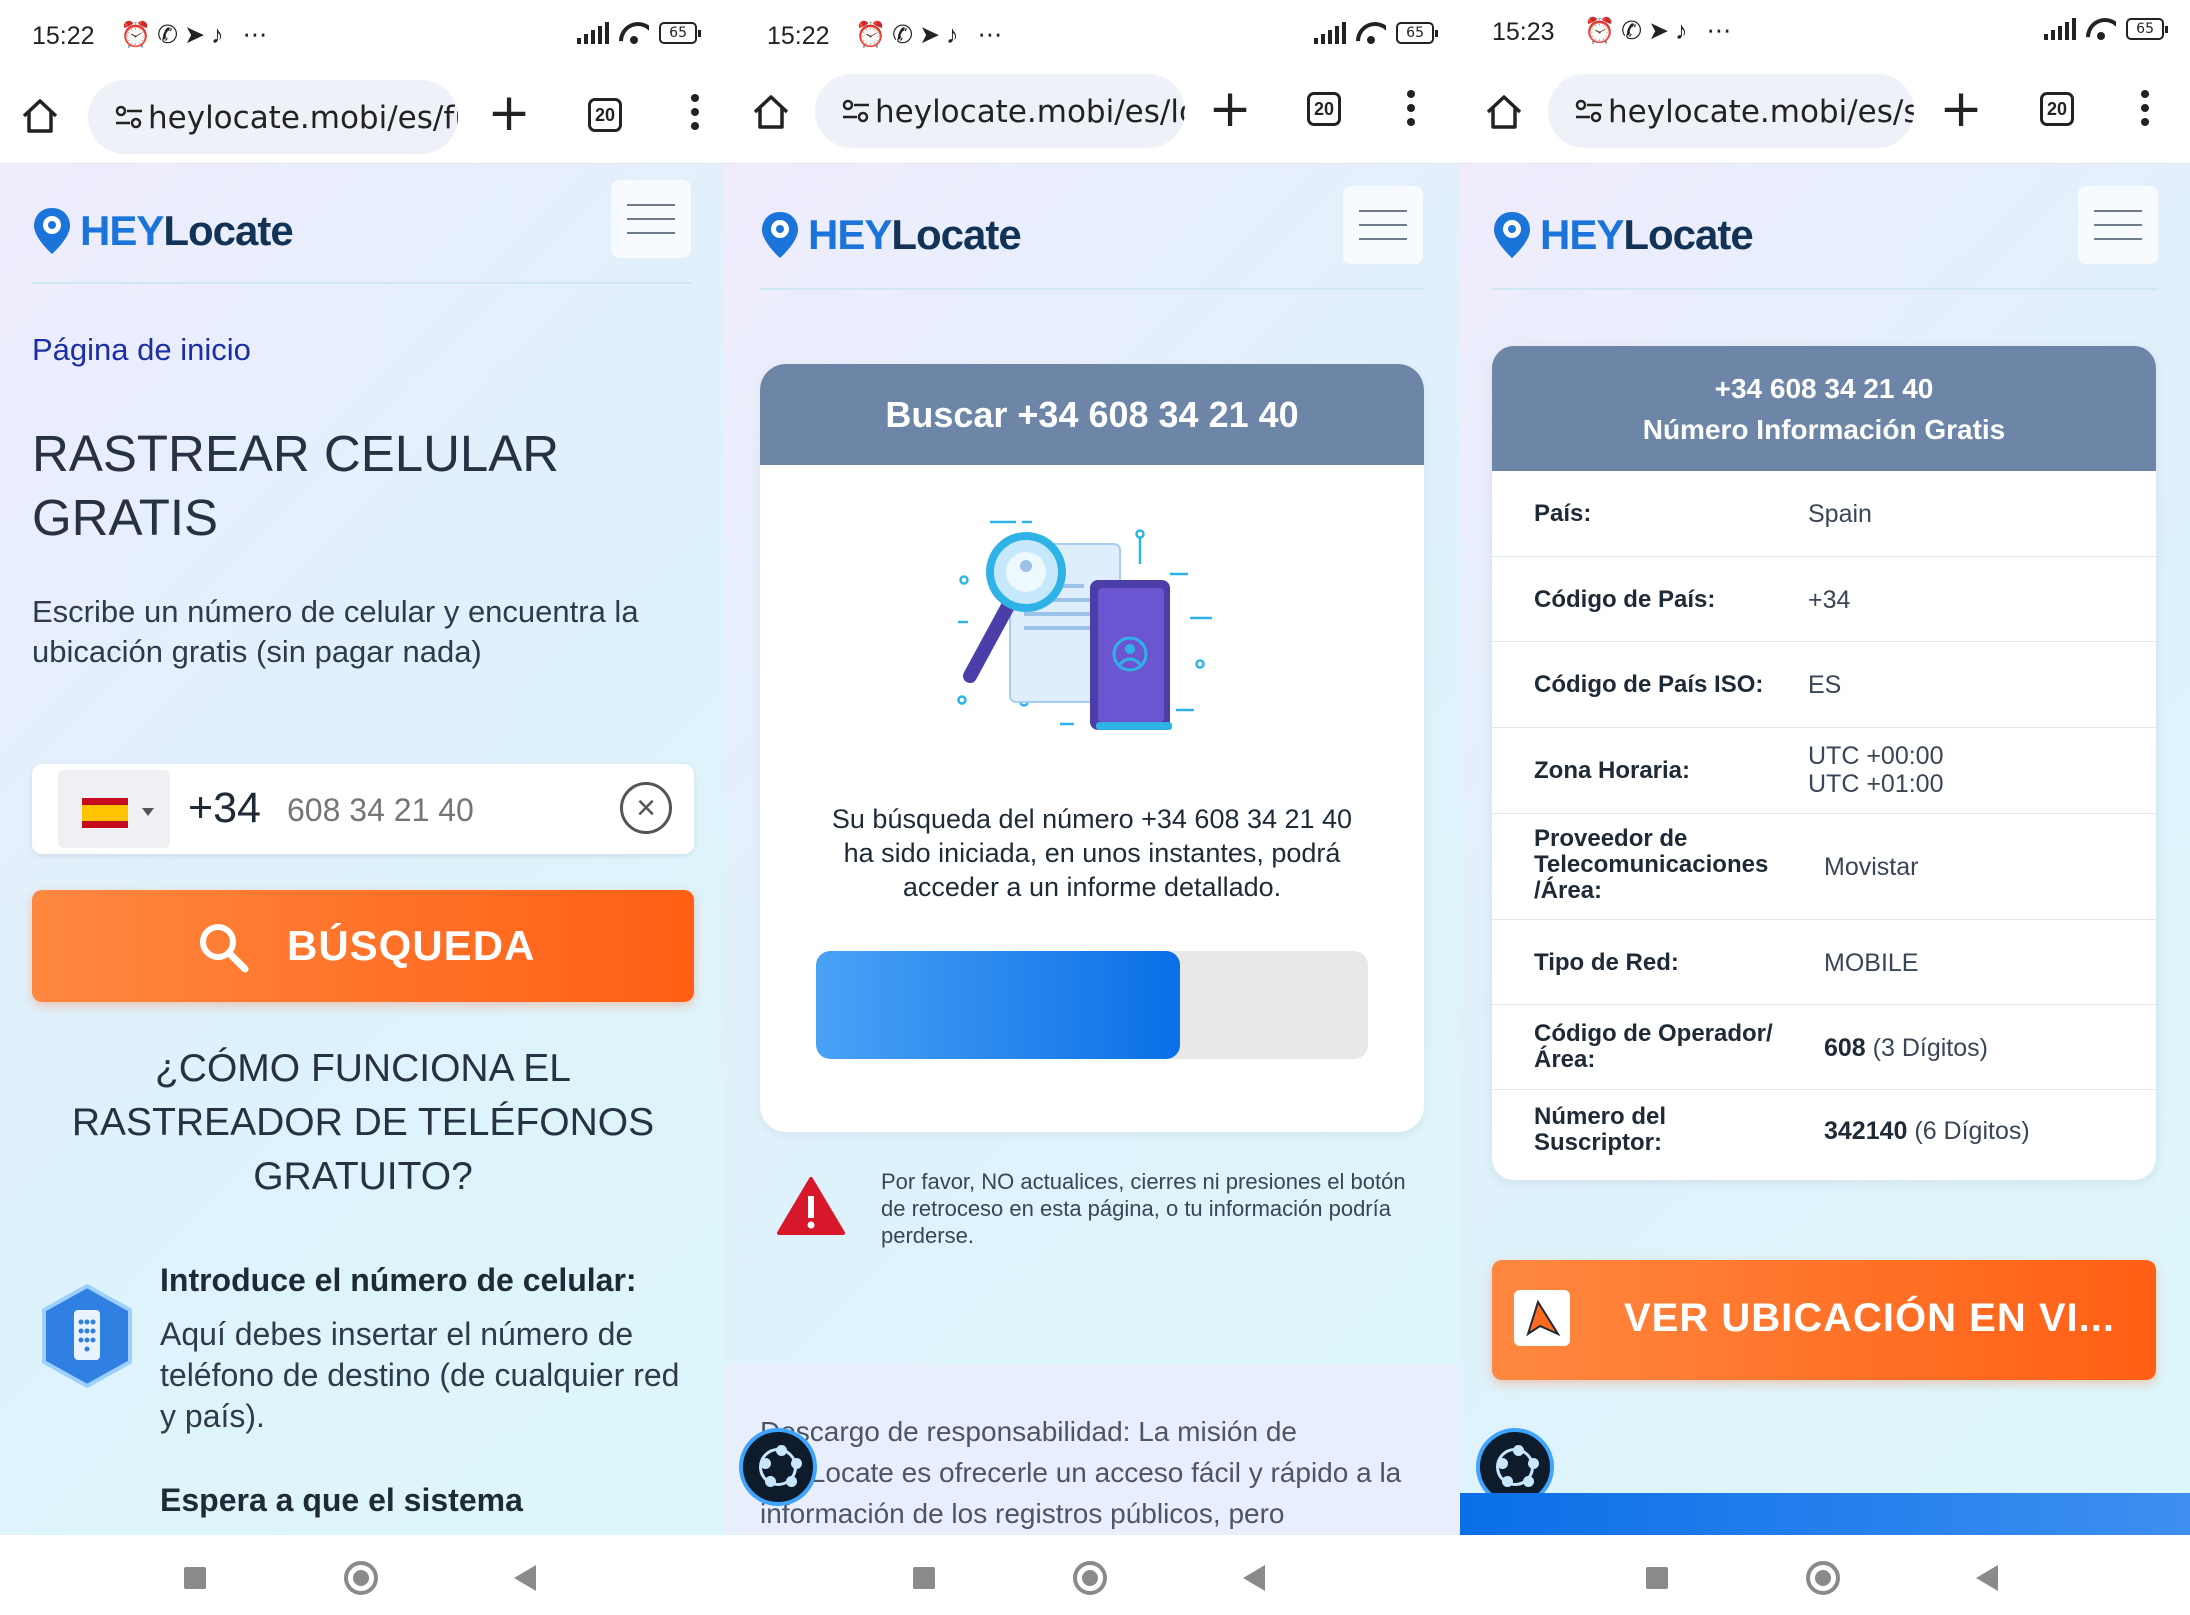 Image resolution: width=2190 pixels, height=1615 pixels. I want to click on info-row-timezone: Zona Horaria: UTC +00:00 UTC +01:00, so click(1824, 771).